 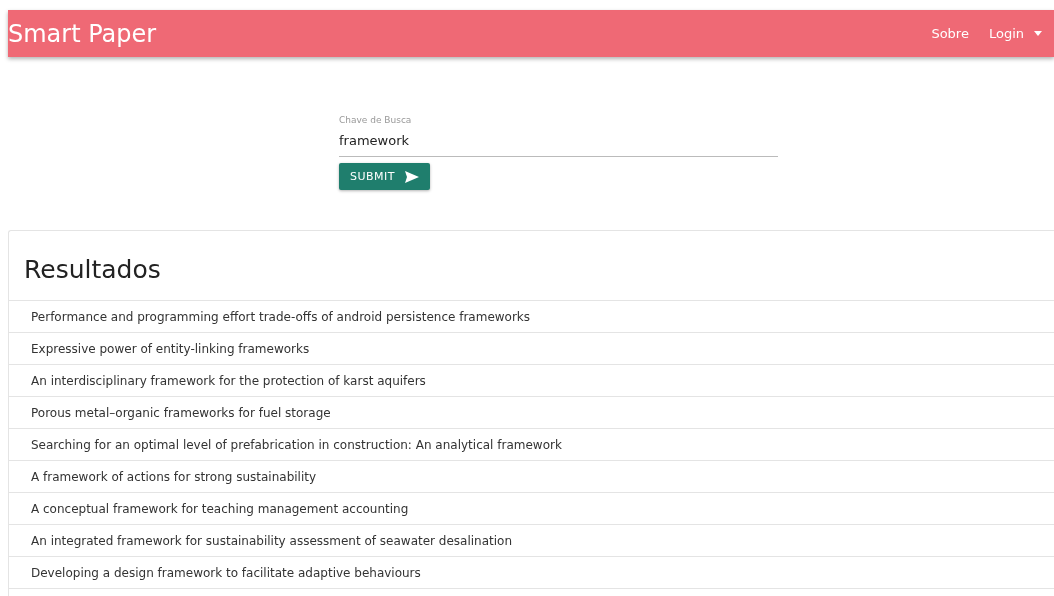 I want to click on result-item: An interdisciplinary framework for the protection of karst aquifers, so click(x=228, y=380).